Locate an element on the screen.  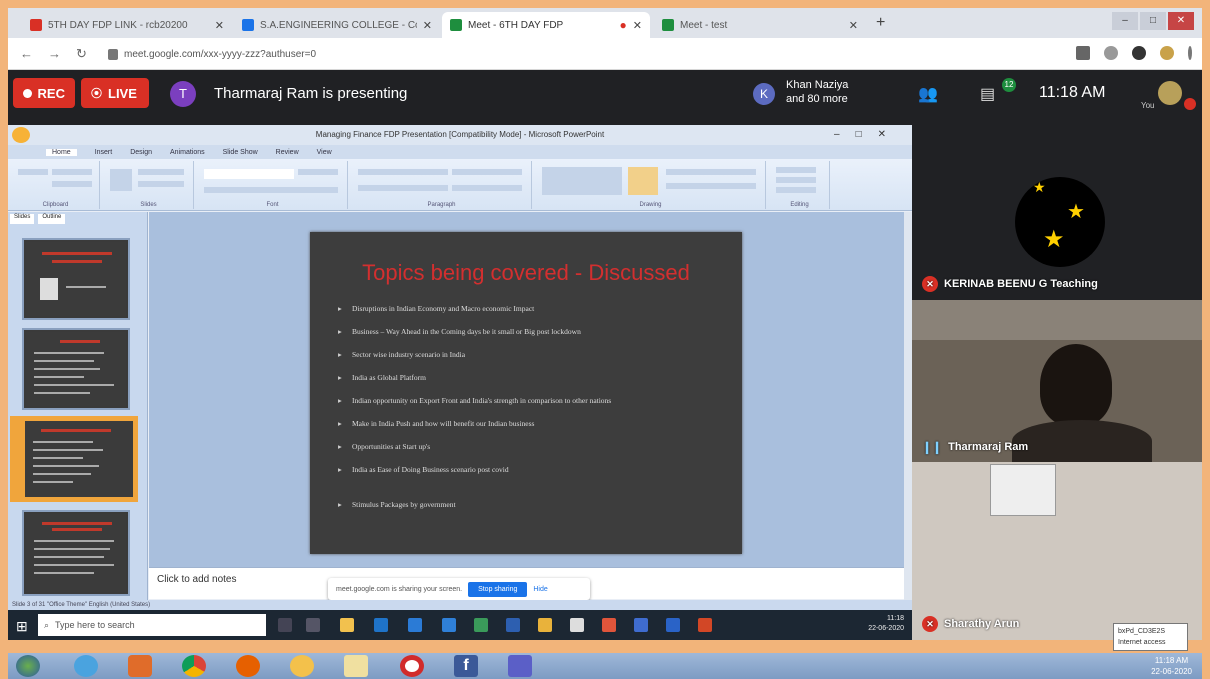
menu-icon is located at coordinates (1190, 53).